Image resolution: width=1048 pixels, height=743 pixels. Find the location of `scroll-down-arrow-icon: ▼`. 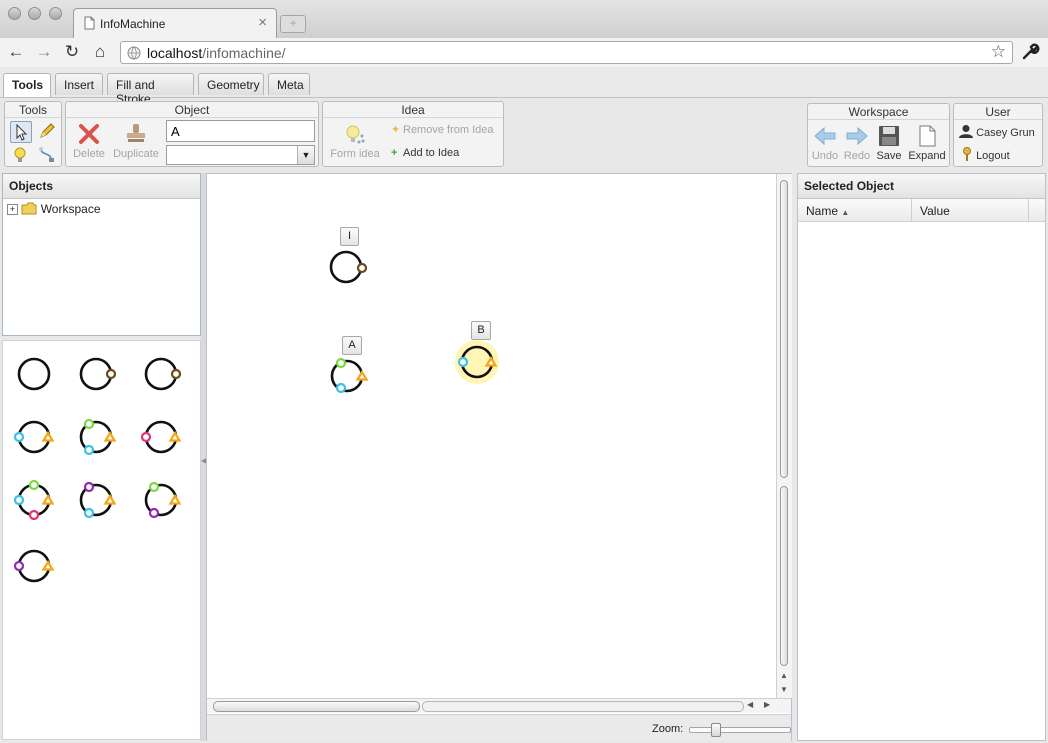

scroll-down-arrow-icon: ▼ is located at coordinates (784, 689).